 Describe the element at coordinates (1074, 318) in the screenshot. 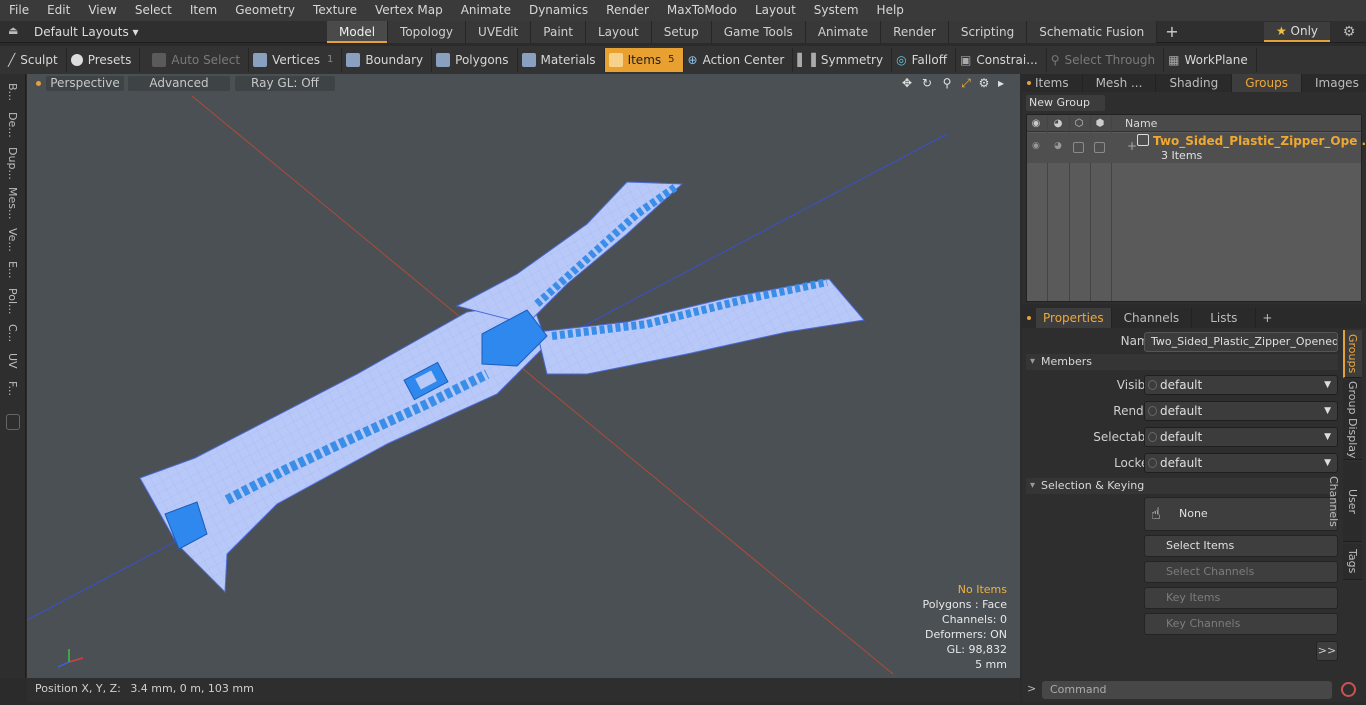

I see `tab-properties: Properties` at that location.